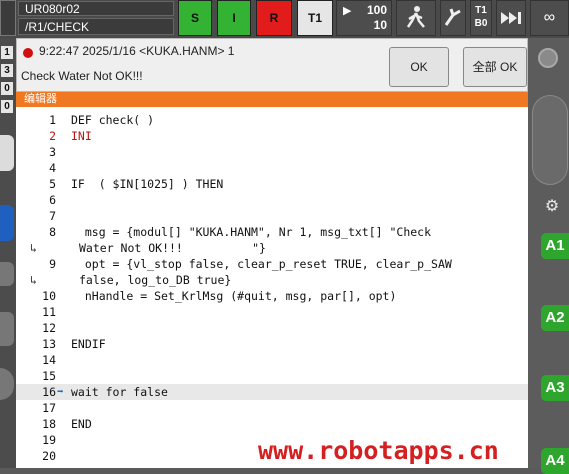 Image resolution: width=569 pixels, height=474 pixels. Describe the element at coordinates (49, 376) in the screenshot. I see `line-number: 15` at that location.